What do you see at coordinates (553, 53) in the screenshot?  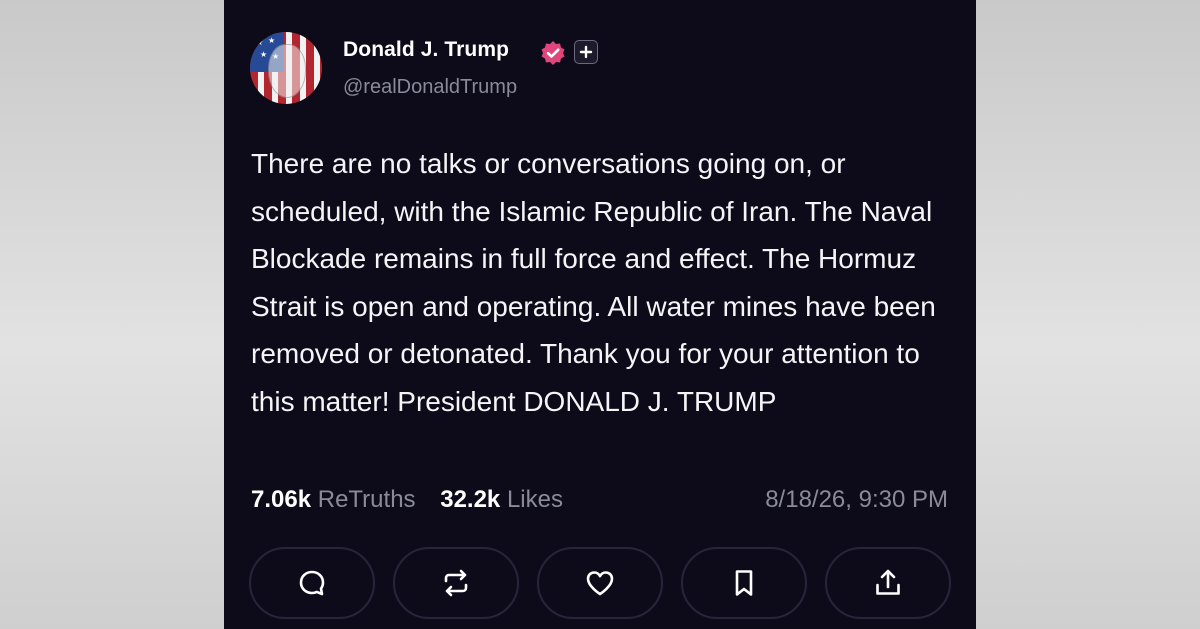 I see `verified-badge-icon` at bounding box center [553, 53].